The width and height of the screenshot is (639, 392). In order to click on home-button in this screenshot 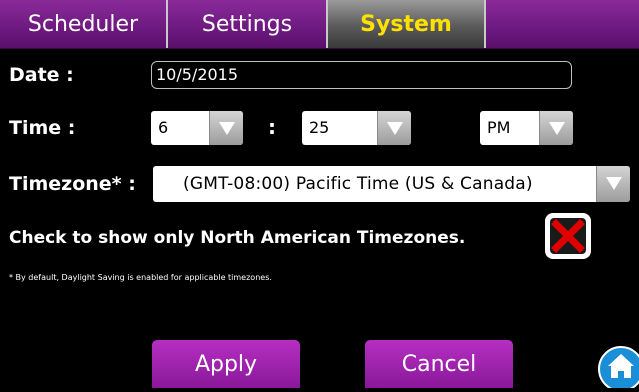, I will do `click(618, 368)`.